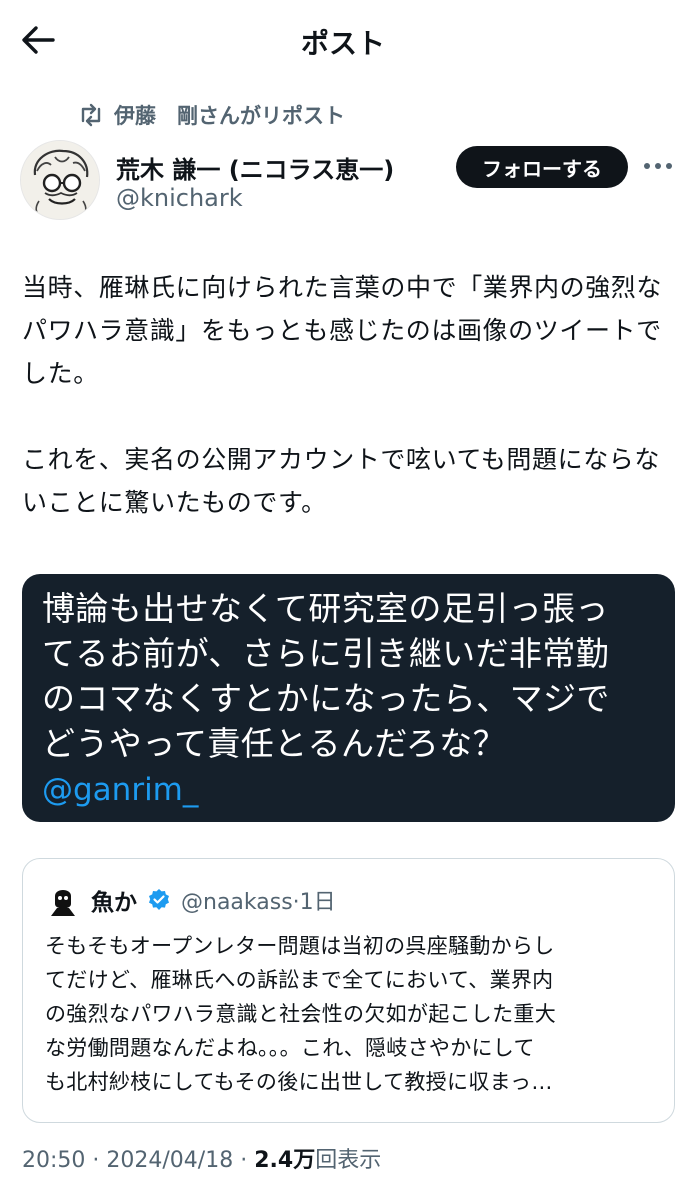 The width and height of the screenshot is (686, 1200). Describe the element at coordinates (342, 43) in the screenshot. I see `page-title: ポスト` at that location.